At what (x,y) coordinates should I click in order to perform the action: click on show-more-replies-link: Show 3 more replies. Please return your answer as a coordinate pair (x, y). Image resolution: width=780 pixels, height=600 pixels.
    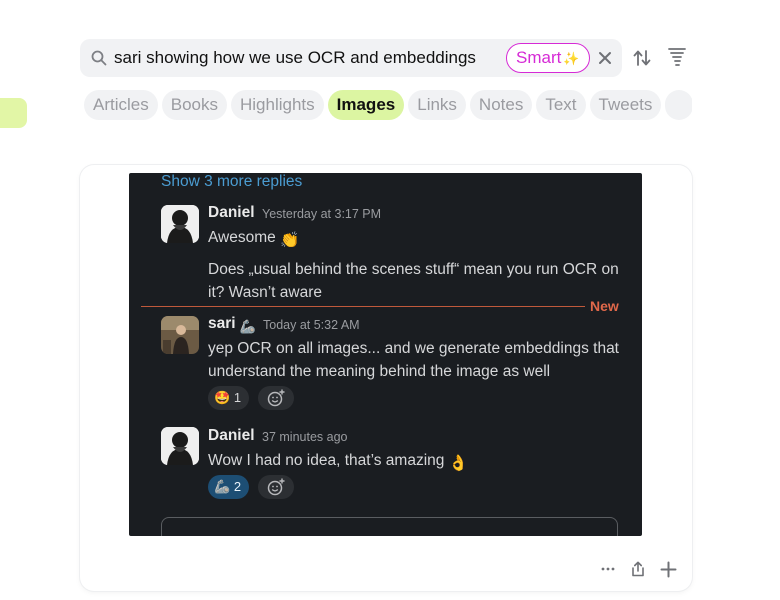
    Looking at the image, I should click on (232, 181).